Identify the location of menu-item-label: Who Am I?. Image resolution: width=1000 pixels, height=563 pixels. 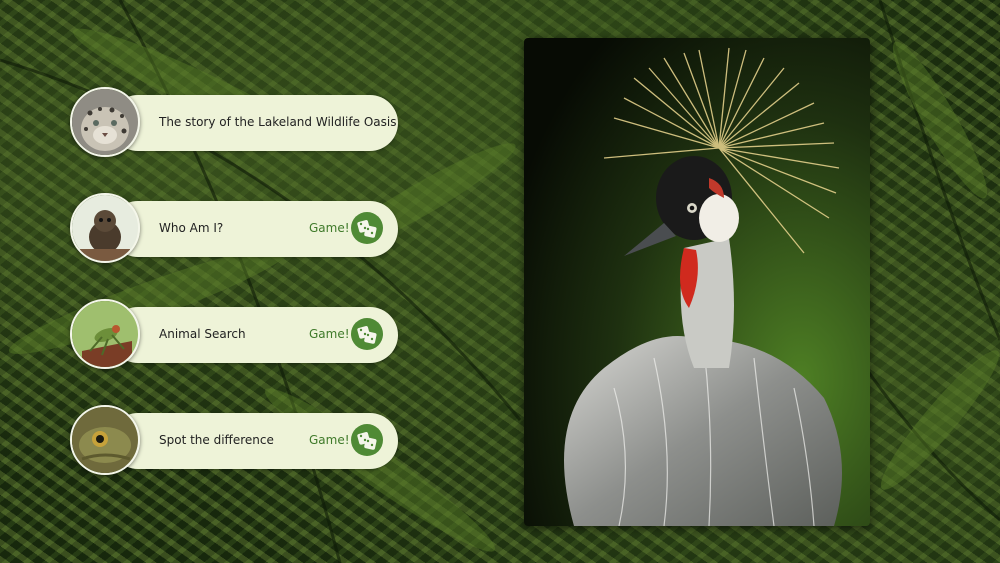
(191, 228).